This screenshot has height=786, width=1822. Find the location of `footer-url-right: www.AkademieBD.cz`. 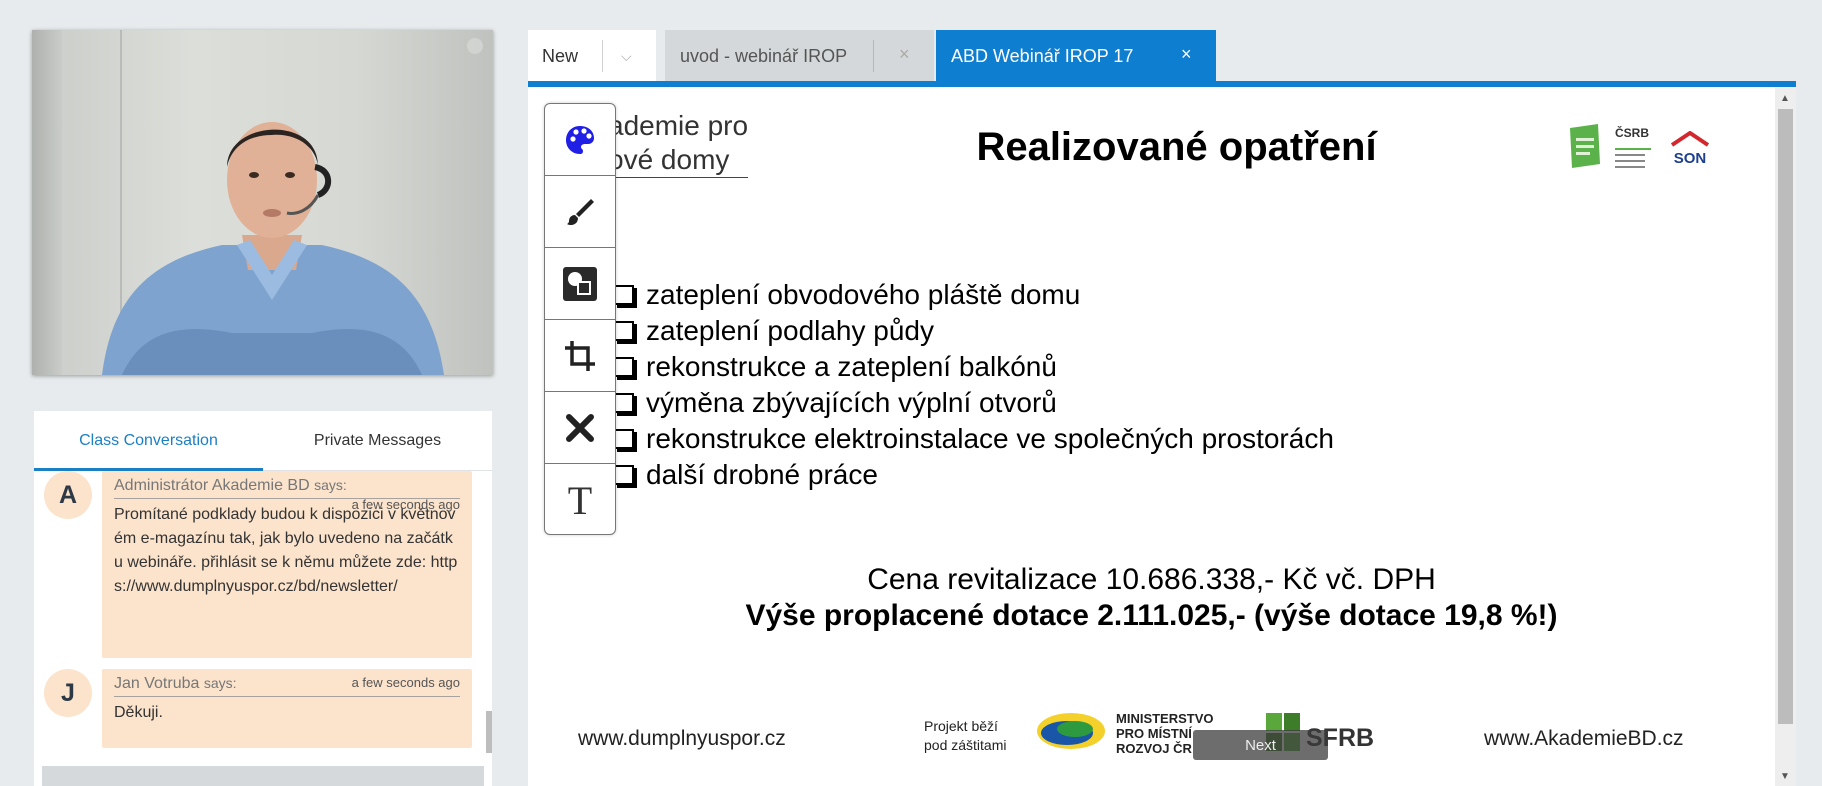

footer-url-right: www.AkademieBD.cz is located at coordinates (1584, 738).